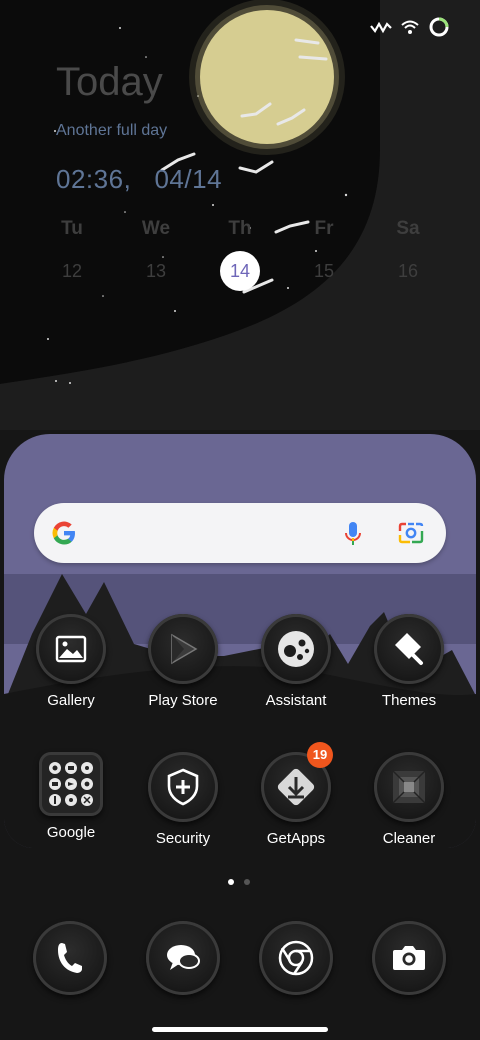  Describe the element at coordinates (296, 838) in the screenshot. I see `app-label: GetApps` at that location.